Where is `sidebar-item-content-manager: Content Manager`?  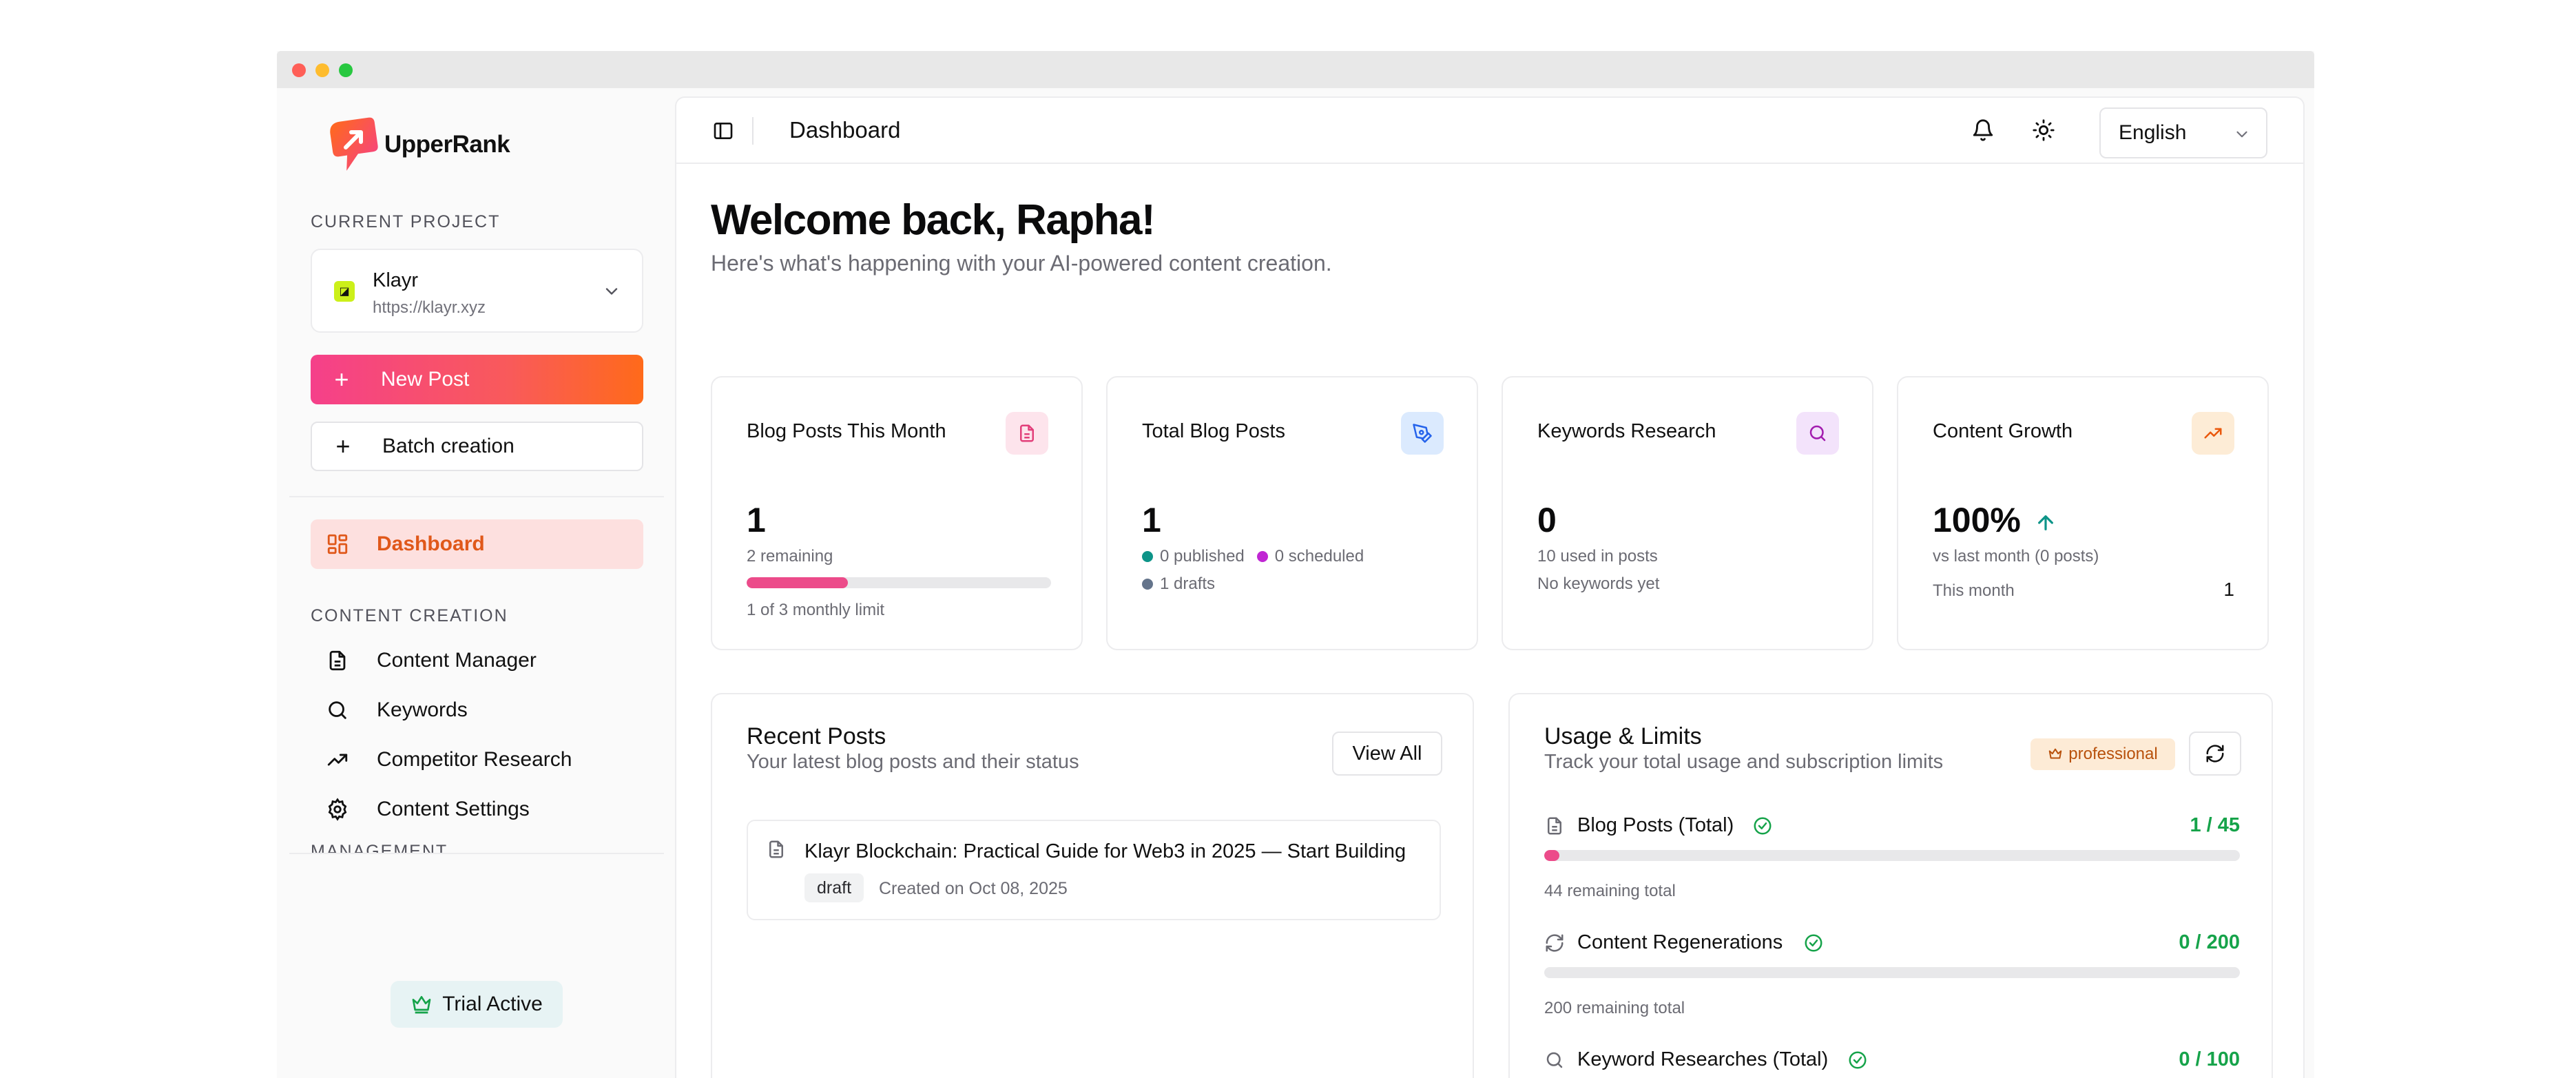
sidebar-item-content-manager: Content Manager is located at coordinates (477, 660).